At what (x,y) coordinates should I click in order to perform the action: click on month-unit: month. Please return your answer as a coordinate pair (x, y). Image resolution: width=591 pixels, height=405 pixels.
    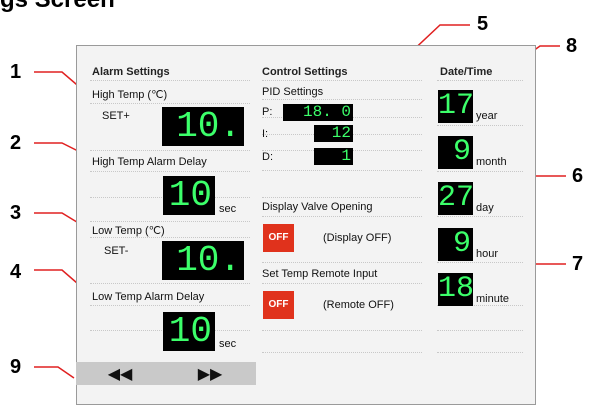
    Looking at the image, I should click on (491, 162).